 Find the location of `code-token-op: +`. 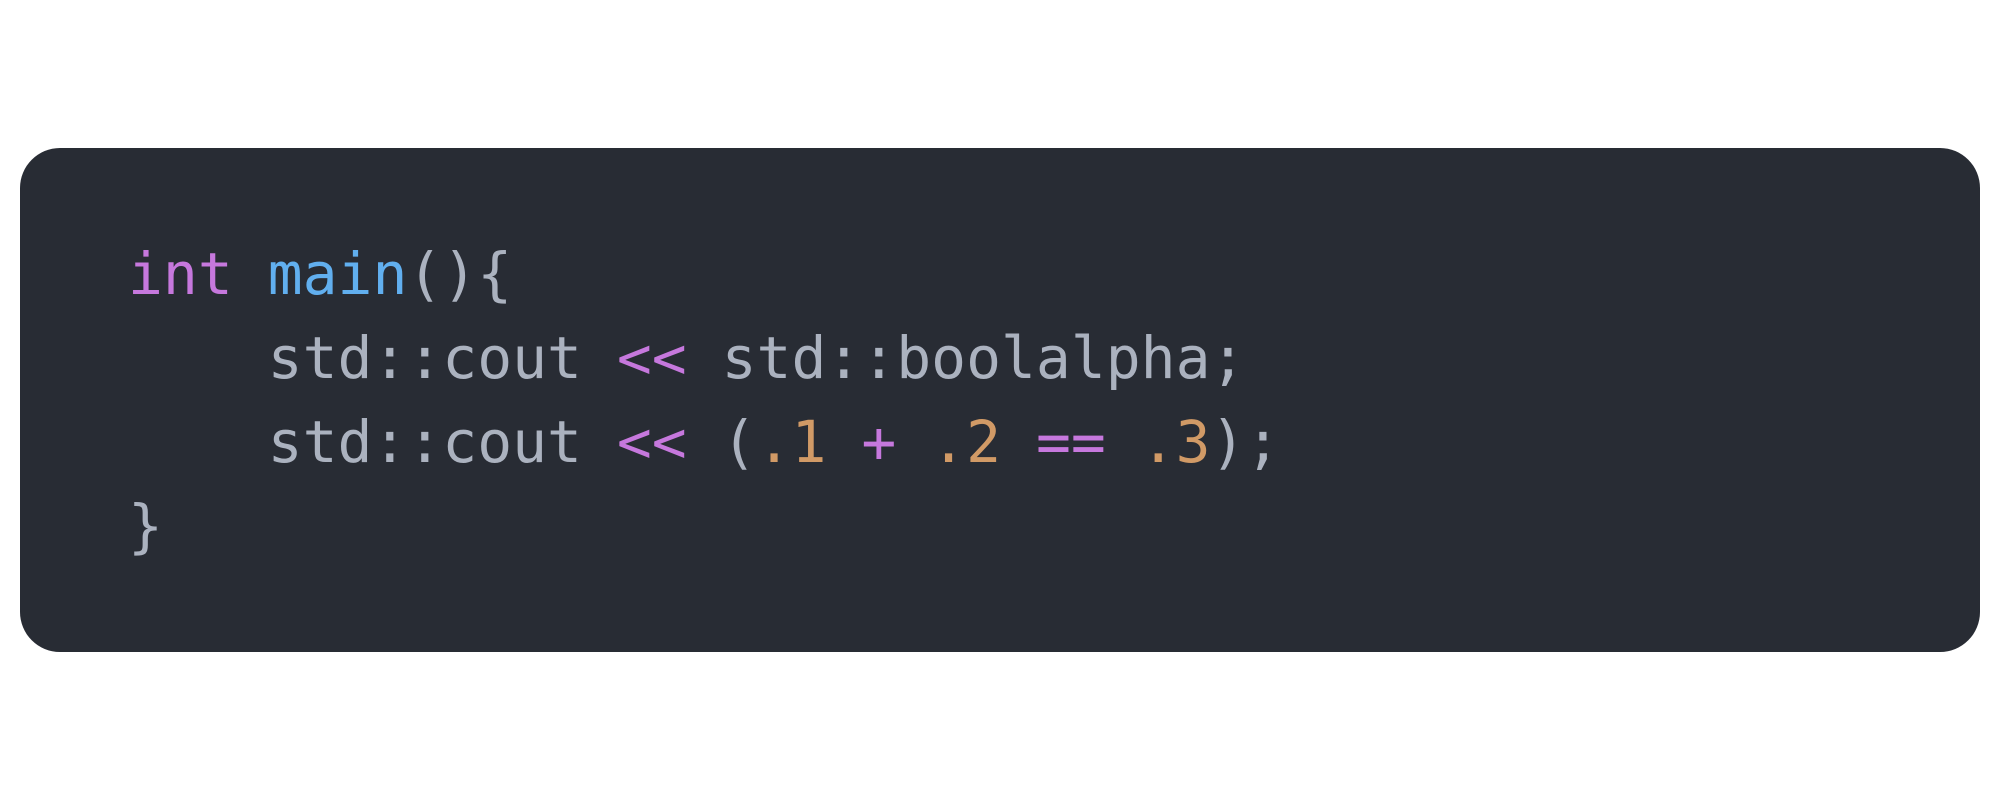

code-token-op: + is located at coordinates (879, 442).